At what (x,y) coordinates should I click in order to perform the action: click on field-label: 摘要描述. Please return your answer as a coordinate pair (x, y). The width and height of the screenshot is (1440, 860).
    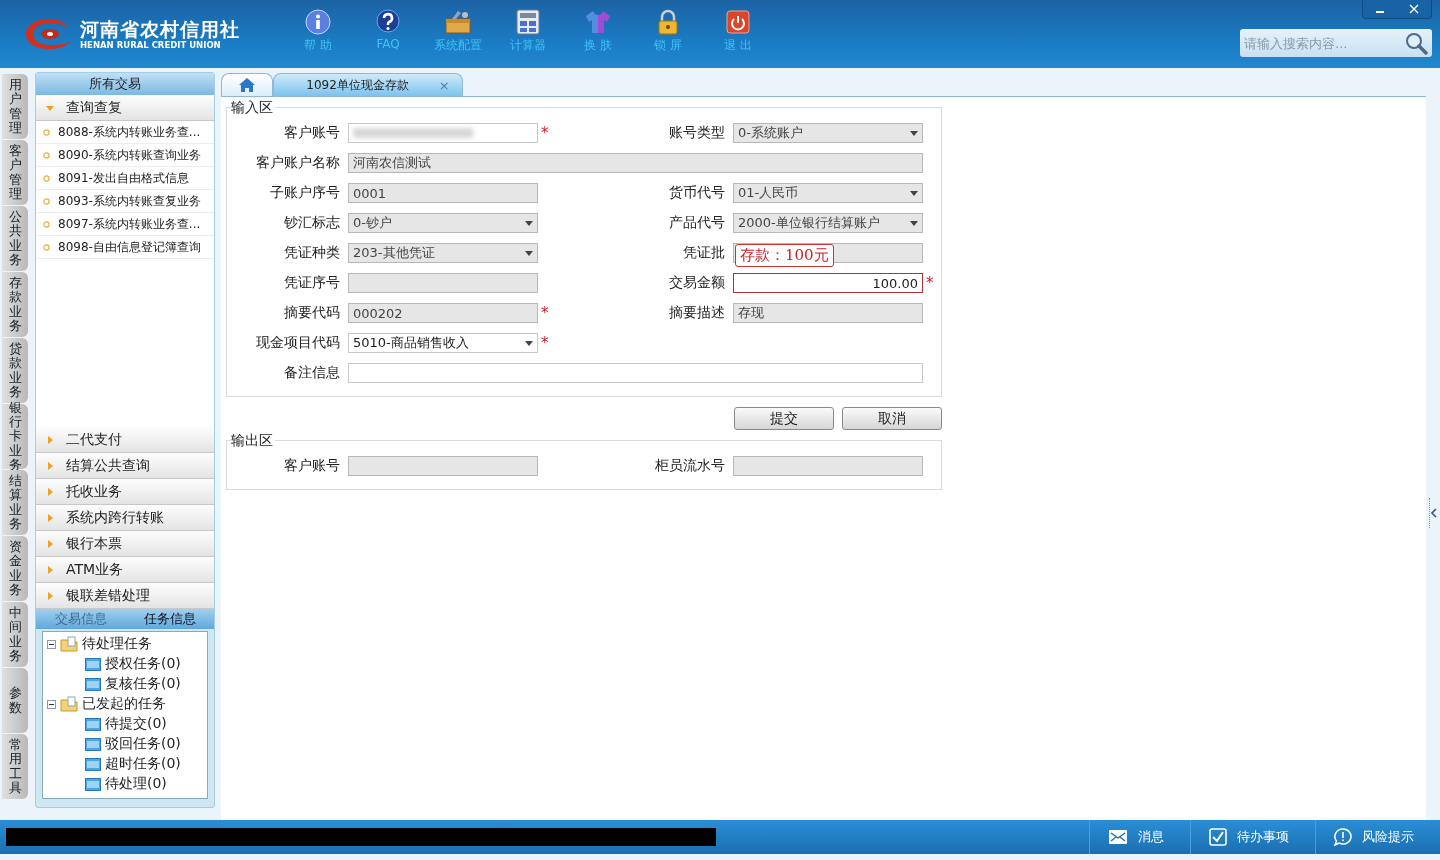
    Looking at the image, I should click on (697, 313).